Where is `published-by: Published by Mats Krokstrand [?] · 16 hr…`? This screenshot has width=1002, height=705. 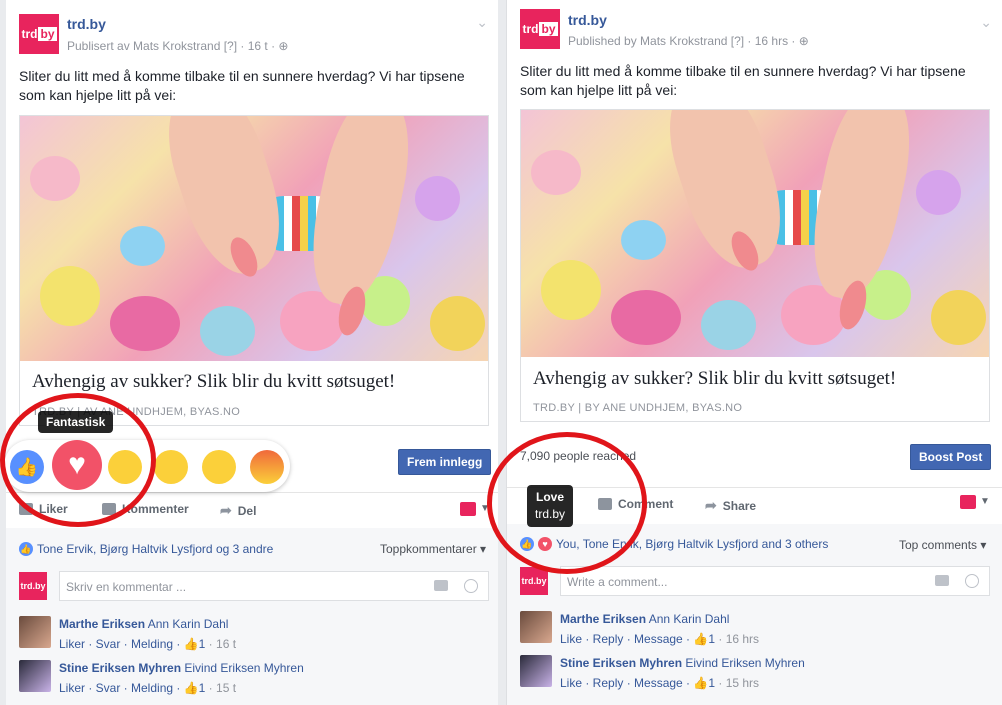 published-by: Published by Mats Krokstrand [?] · 16 hr… is located at coordinates (683, 41).